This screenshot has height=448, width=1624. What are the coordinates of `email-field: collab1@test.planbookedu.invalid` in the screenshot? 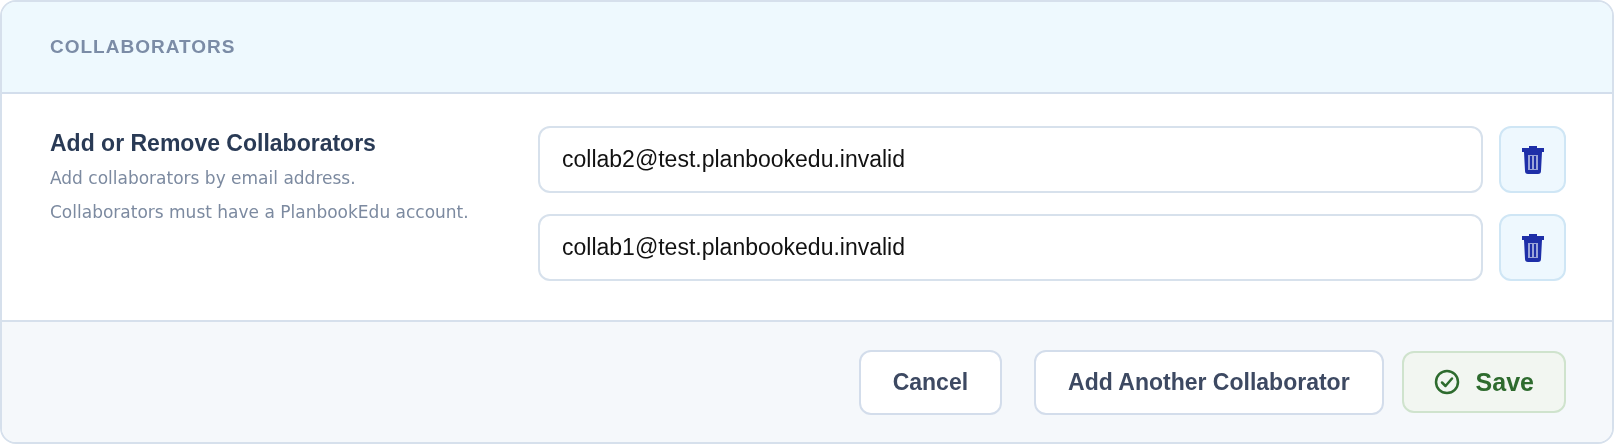 It's located at (1010, 247).